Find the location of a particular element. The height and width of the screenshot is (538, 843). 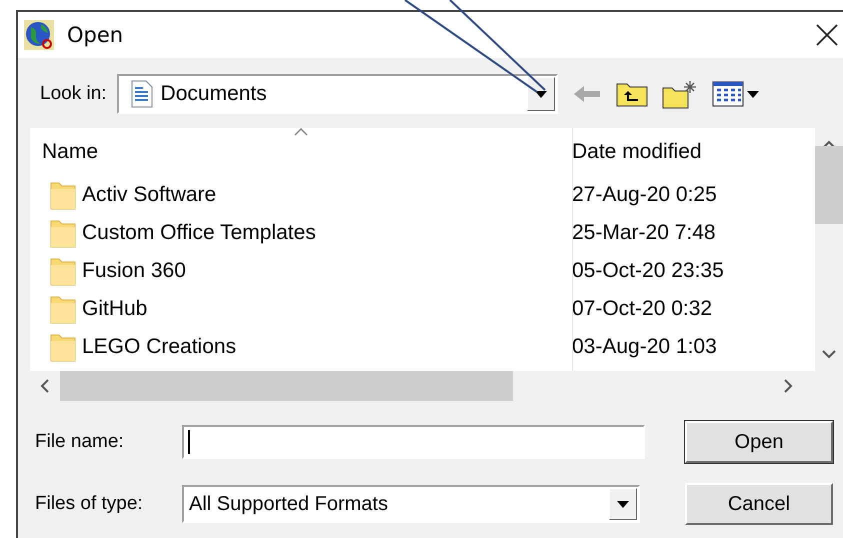

look-in-label: Look in: is located at coordinates (73, 94).